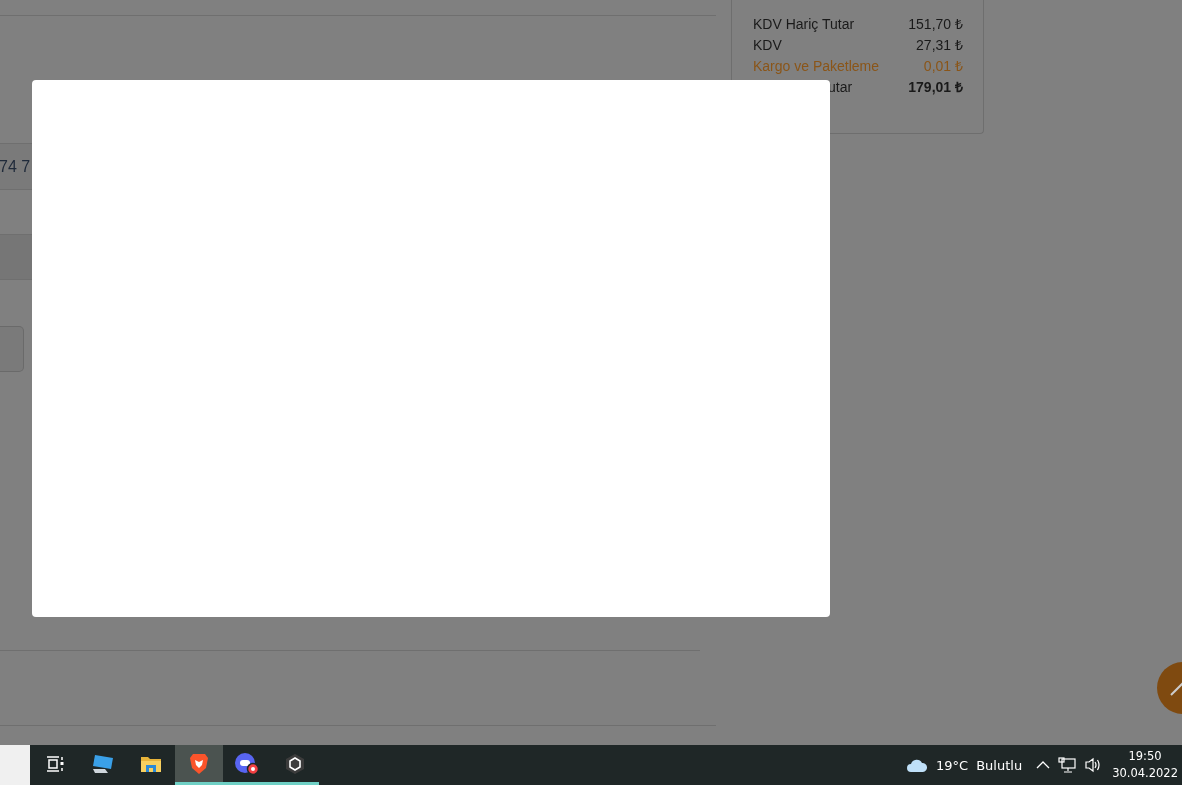  Describe the element at coordinates (151, 763) in the screenshot. I see `folder-icon` at that location.